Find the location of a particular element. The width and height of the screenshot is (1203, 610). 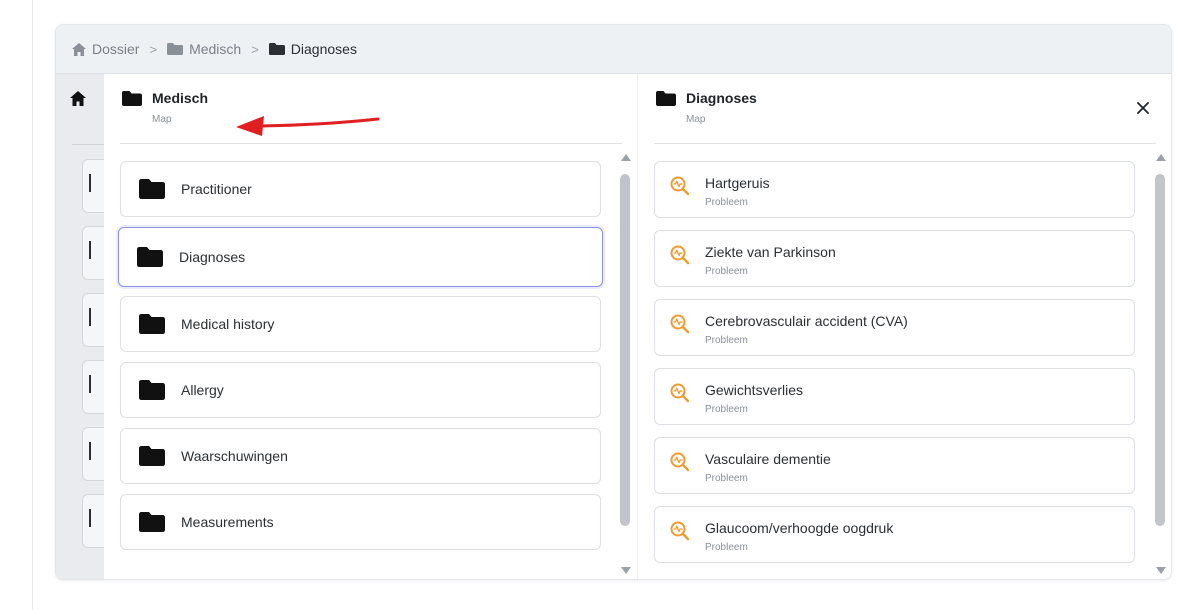

diagnosis-label: Cerebrovasculair accident (CVA) is located at coordinates (806, 321).